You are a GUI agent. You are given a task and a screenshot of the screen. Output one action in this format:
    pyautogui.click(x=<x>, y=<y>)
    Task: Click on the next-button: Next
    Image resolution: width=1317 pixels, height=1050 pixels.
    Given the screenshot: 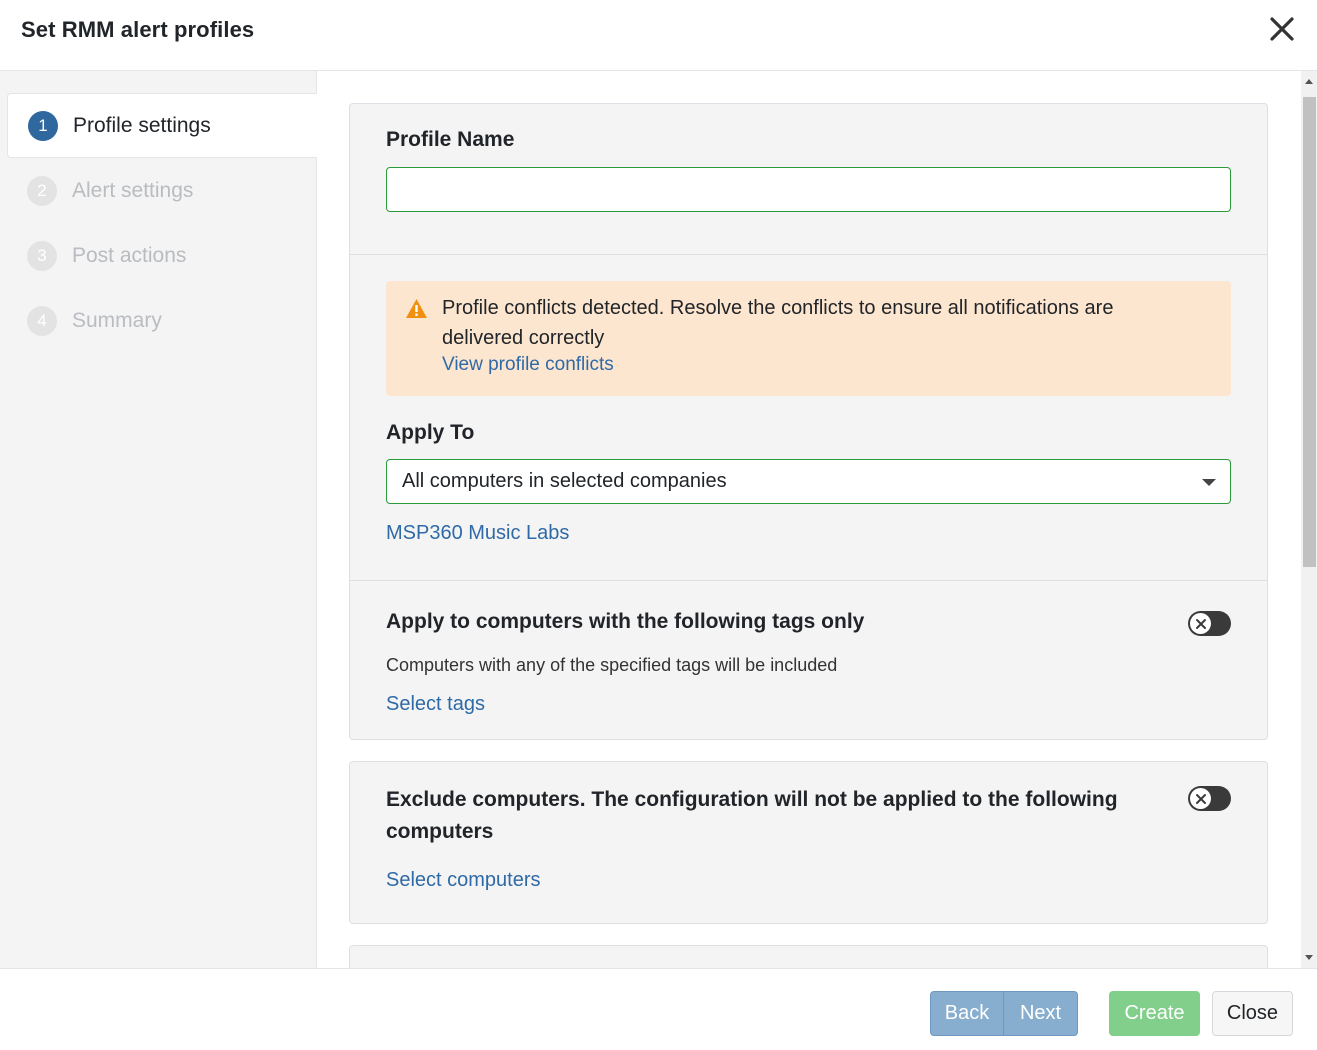 What is the action you would take?
    pyautogui.click(x=1040, y=1013)
    